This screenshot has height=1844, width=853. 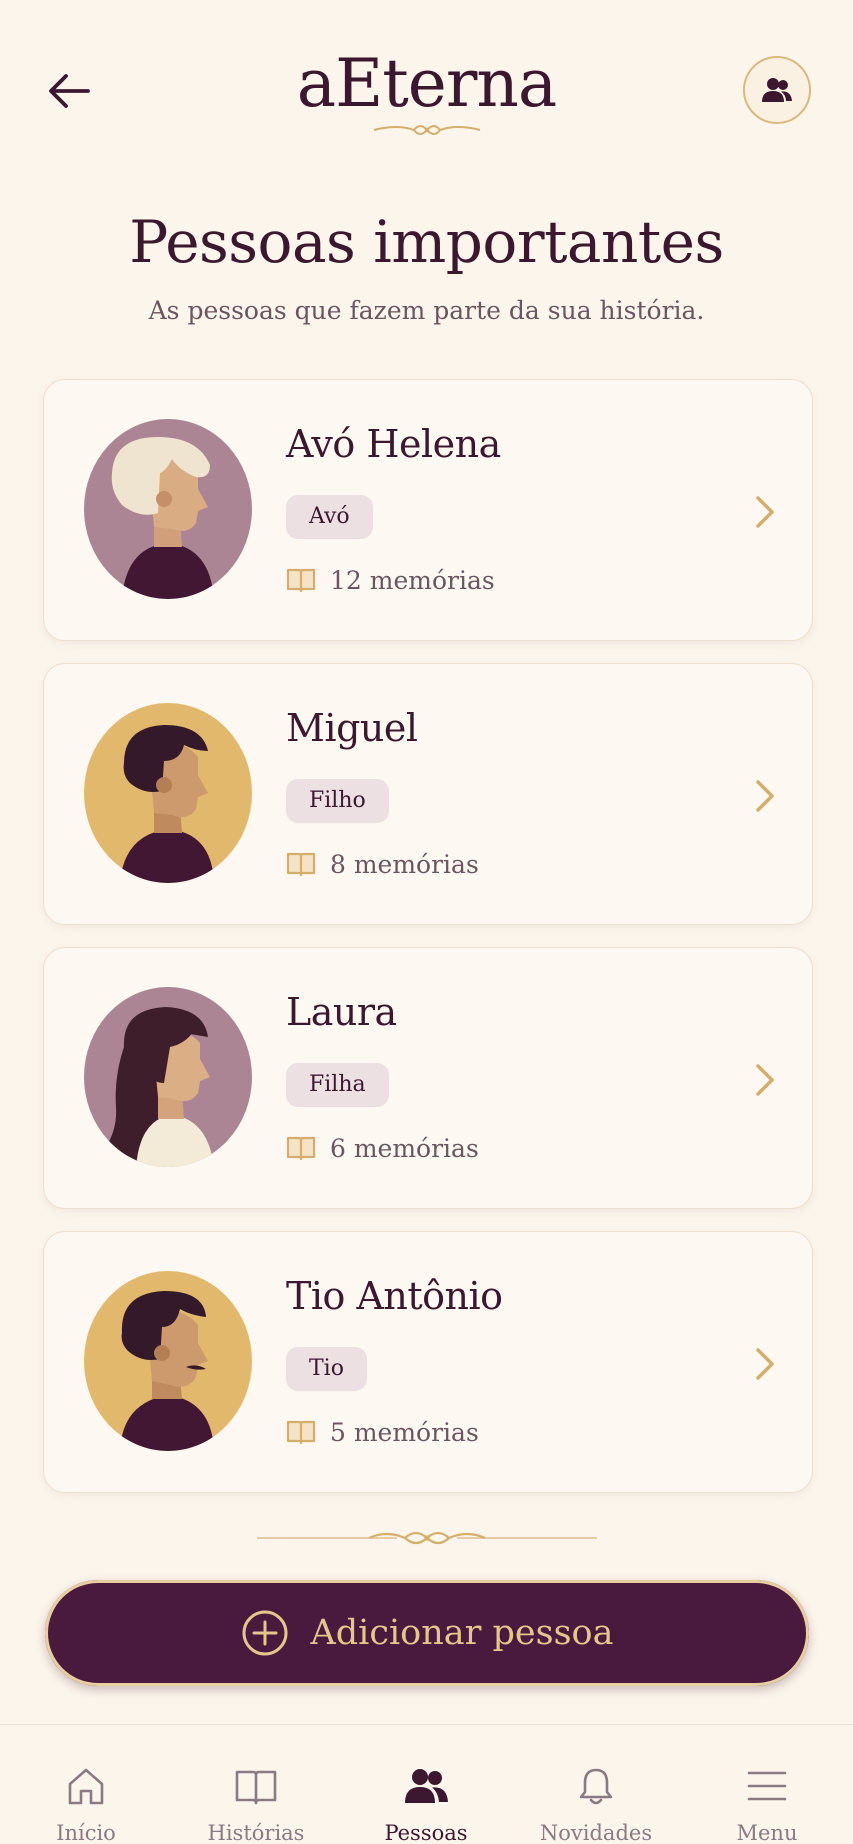 I want to click on memory-count-label: 6 memórias, so click(x=404, y=1148).